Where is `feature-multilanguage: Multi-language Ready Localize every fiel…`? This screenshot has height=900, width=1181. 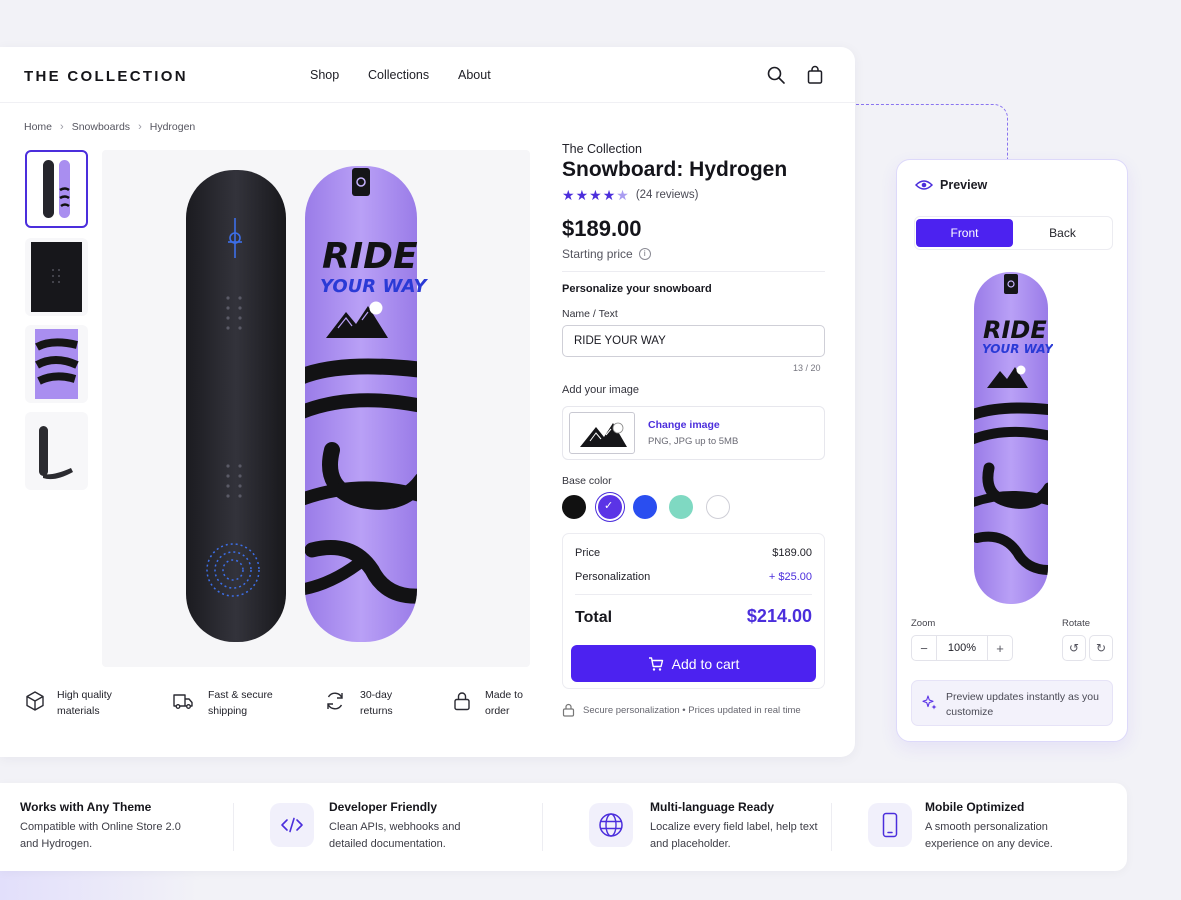
feature-multilanguage: Multi-language Ready Localize every fiel… is located at coordinates (735, 826).